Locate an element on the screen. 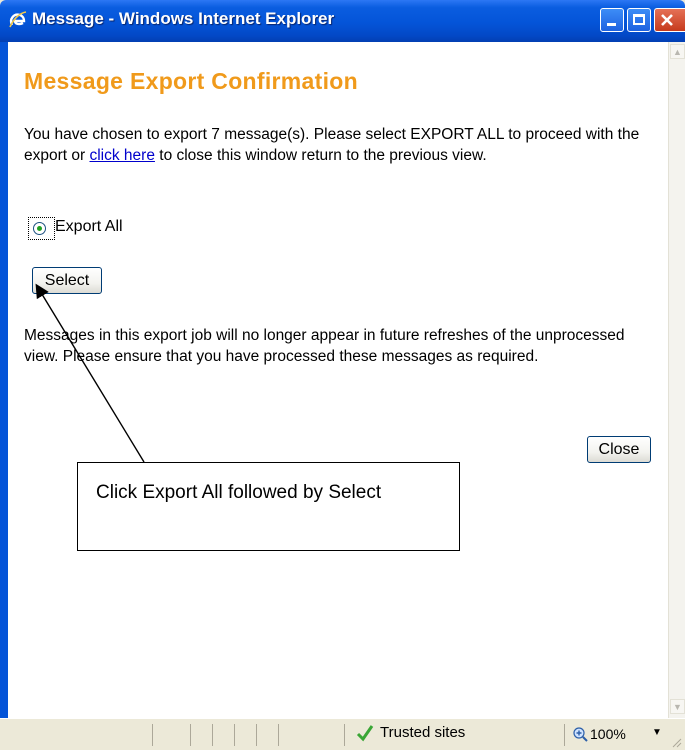 Image resolution: width=685 pixels, height=750 pixels. export-all-radio is located at coordinates (39, 228).